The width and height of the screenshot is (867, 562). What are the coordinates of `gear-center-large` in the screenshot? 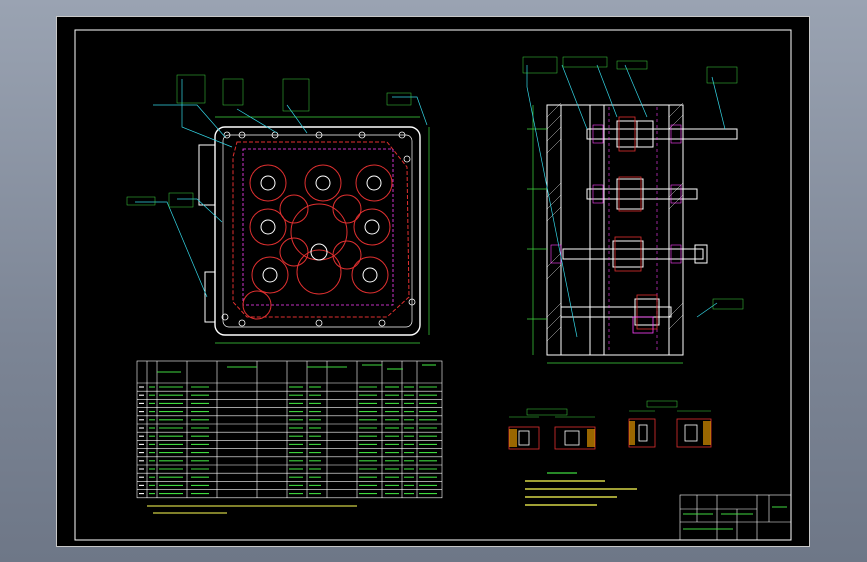 It's located at (319, 232).